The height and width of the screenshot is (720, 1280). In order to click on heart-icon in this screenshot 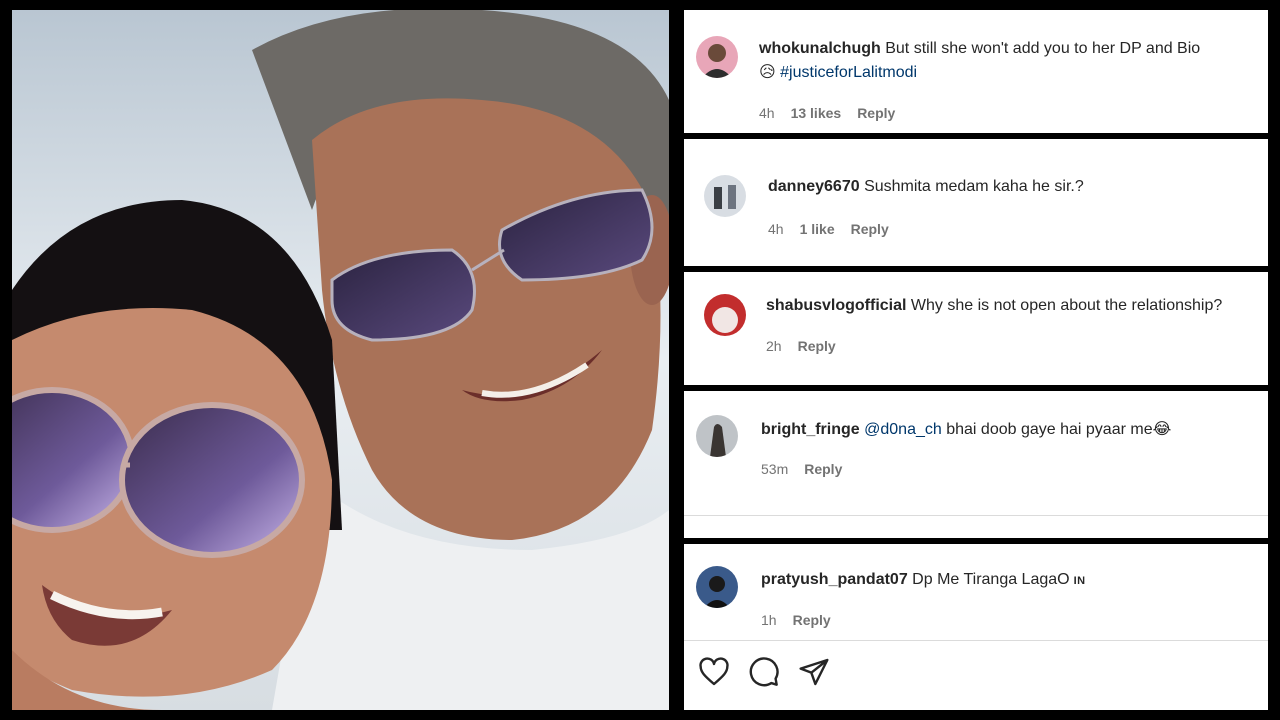, I will do `click(714, 672)`.